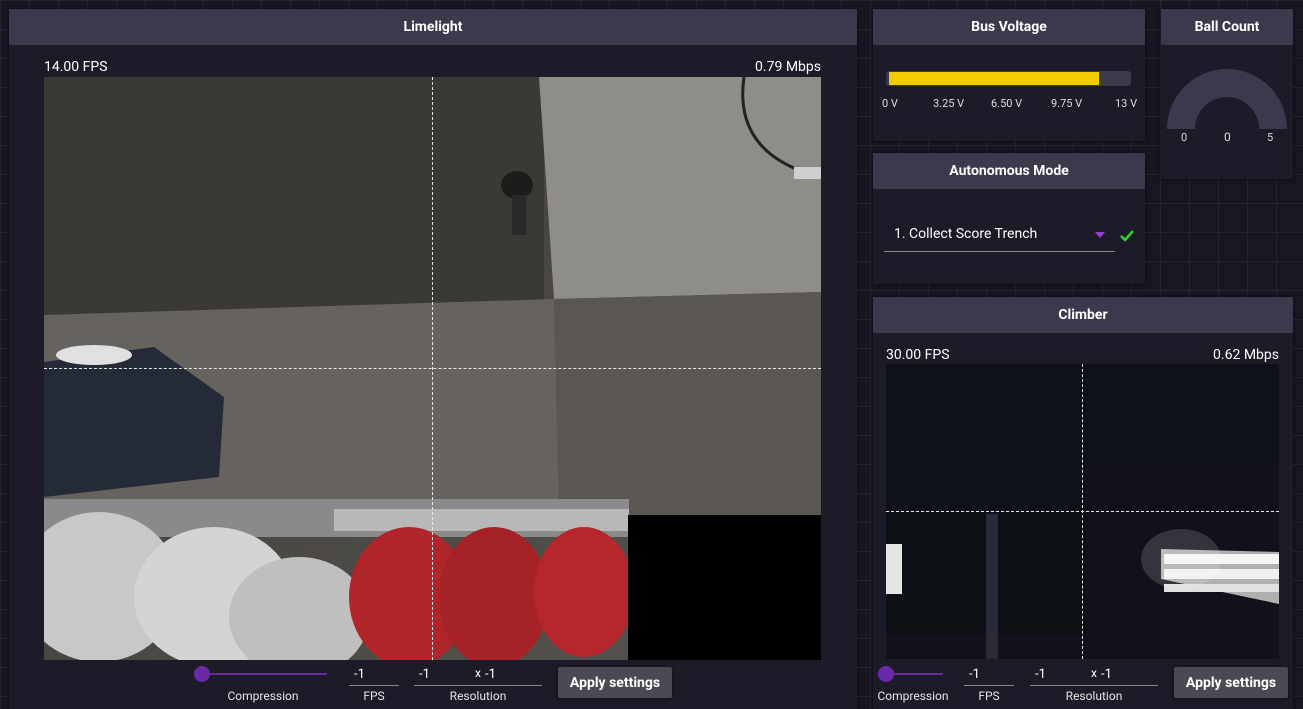  I want to click on limelight-crosshair-horizontal, so click(432, 368).